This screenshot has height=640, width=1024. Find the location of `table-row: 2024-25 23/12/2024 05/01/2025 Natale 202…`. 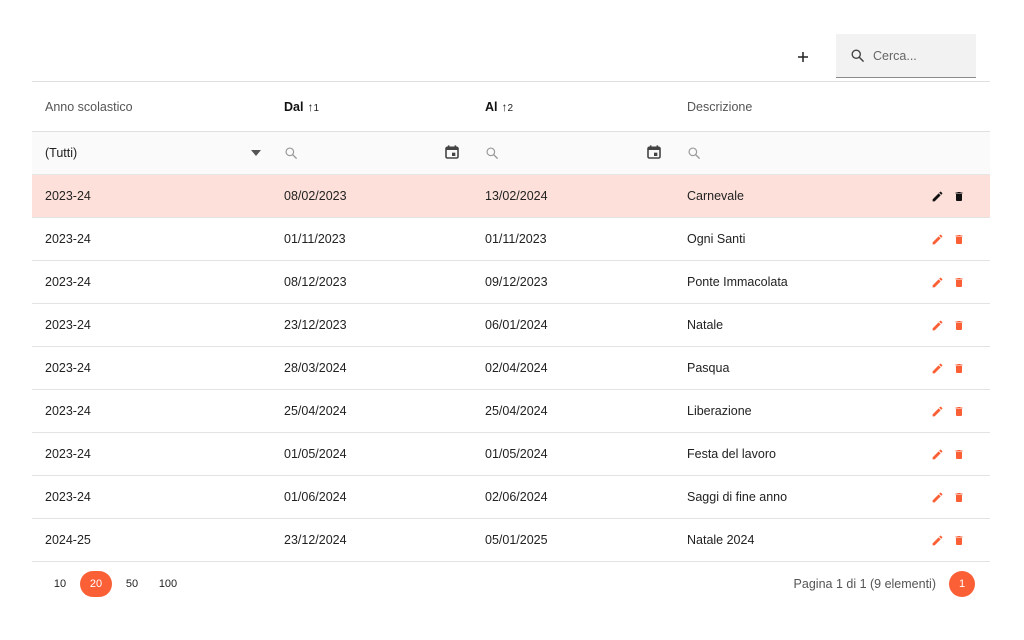

table-row: 2024-25 23/12/2024 05/01/2025 Natale 202… is located at coordinates (511, 540).